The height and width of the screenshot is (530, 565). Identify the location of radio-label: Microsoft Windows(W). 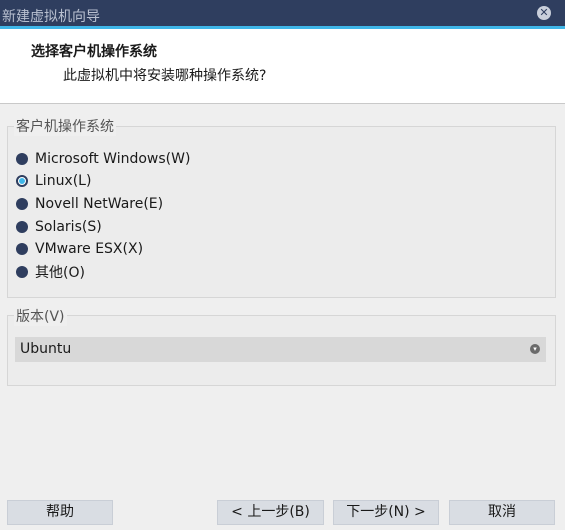
(113, 159).